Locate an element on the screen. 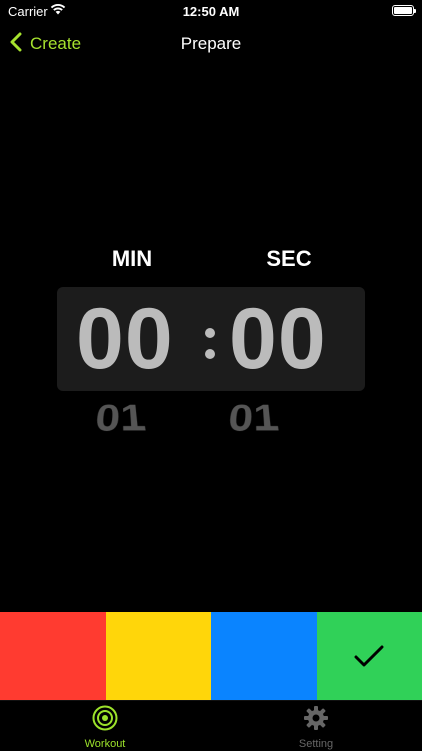 The image size is (422, 751). clock-time: 12:50 AM is located at coordinates (211, 11).